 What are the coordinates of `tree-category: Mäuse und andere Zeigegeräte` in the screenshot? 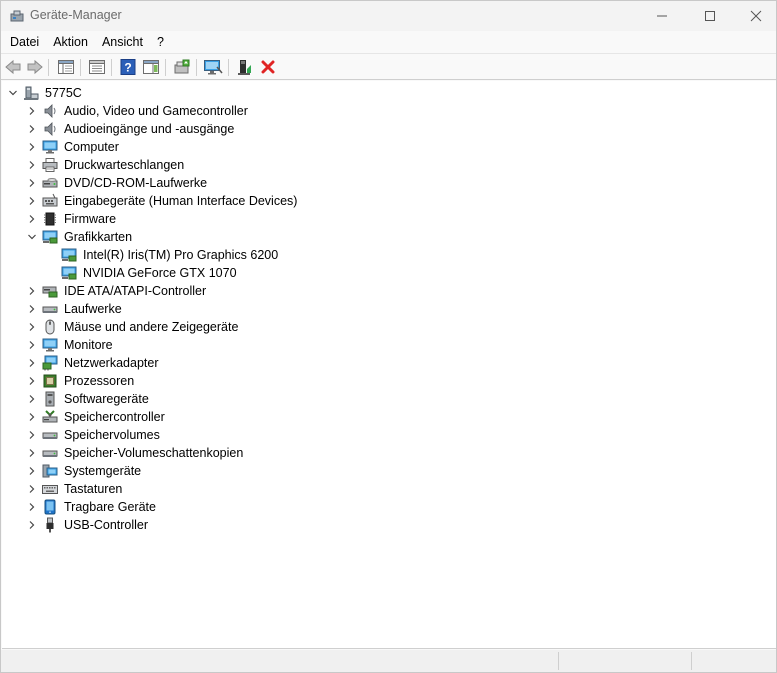 It's located at (132, 327).